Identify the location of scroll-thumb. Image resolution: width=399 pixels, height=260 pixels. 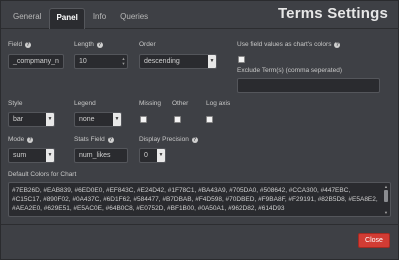
(386, 196).